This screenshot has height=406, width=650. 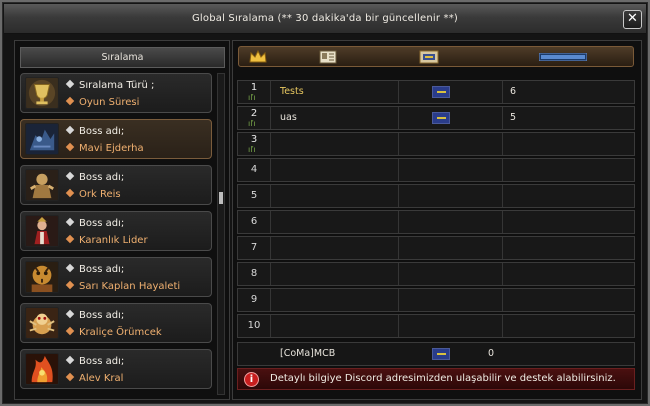 I want to click on player-name: Tests, so click(x=292, y=91).